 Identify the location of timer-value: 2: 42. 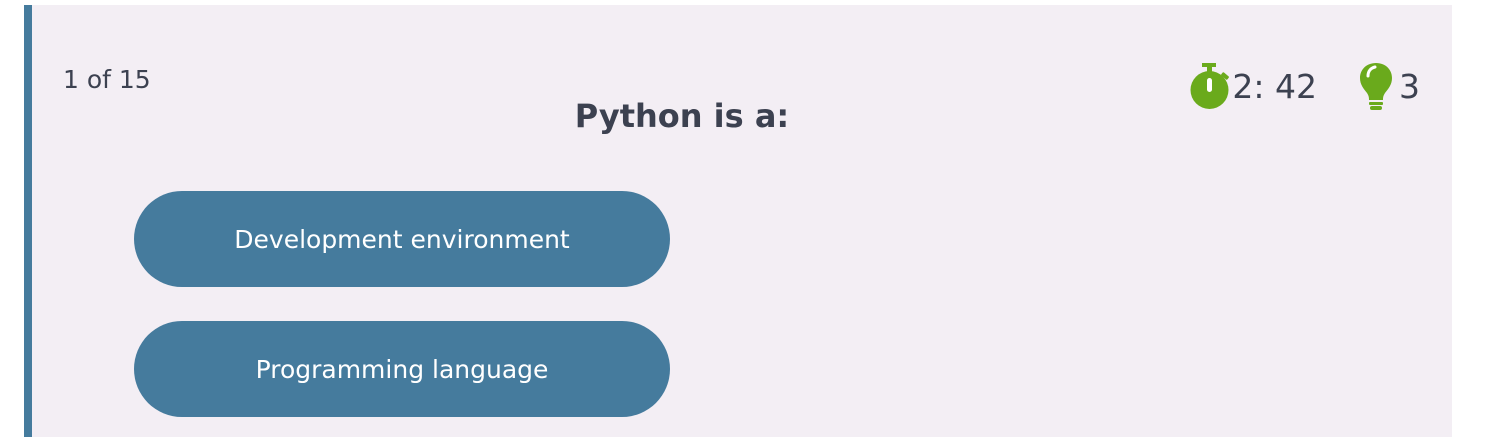
(1274, 86).